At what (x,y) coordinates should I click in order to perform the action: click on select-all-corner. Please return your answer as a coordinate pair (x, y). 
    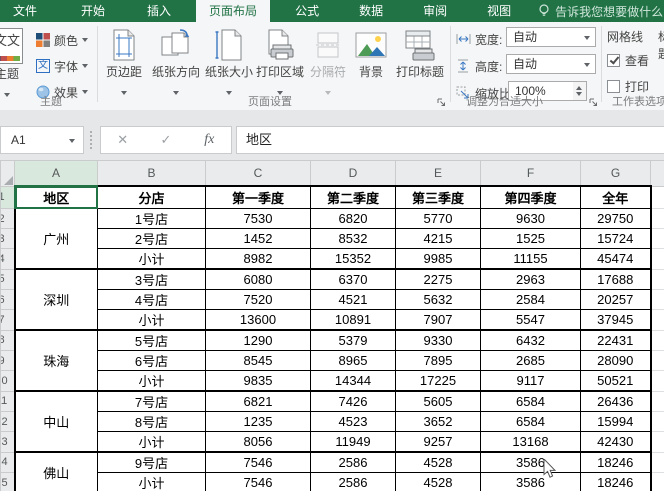
    Looking at the image, I should click on (7, 173).